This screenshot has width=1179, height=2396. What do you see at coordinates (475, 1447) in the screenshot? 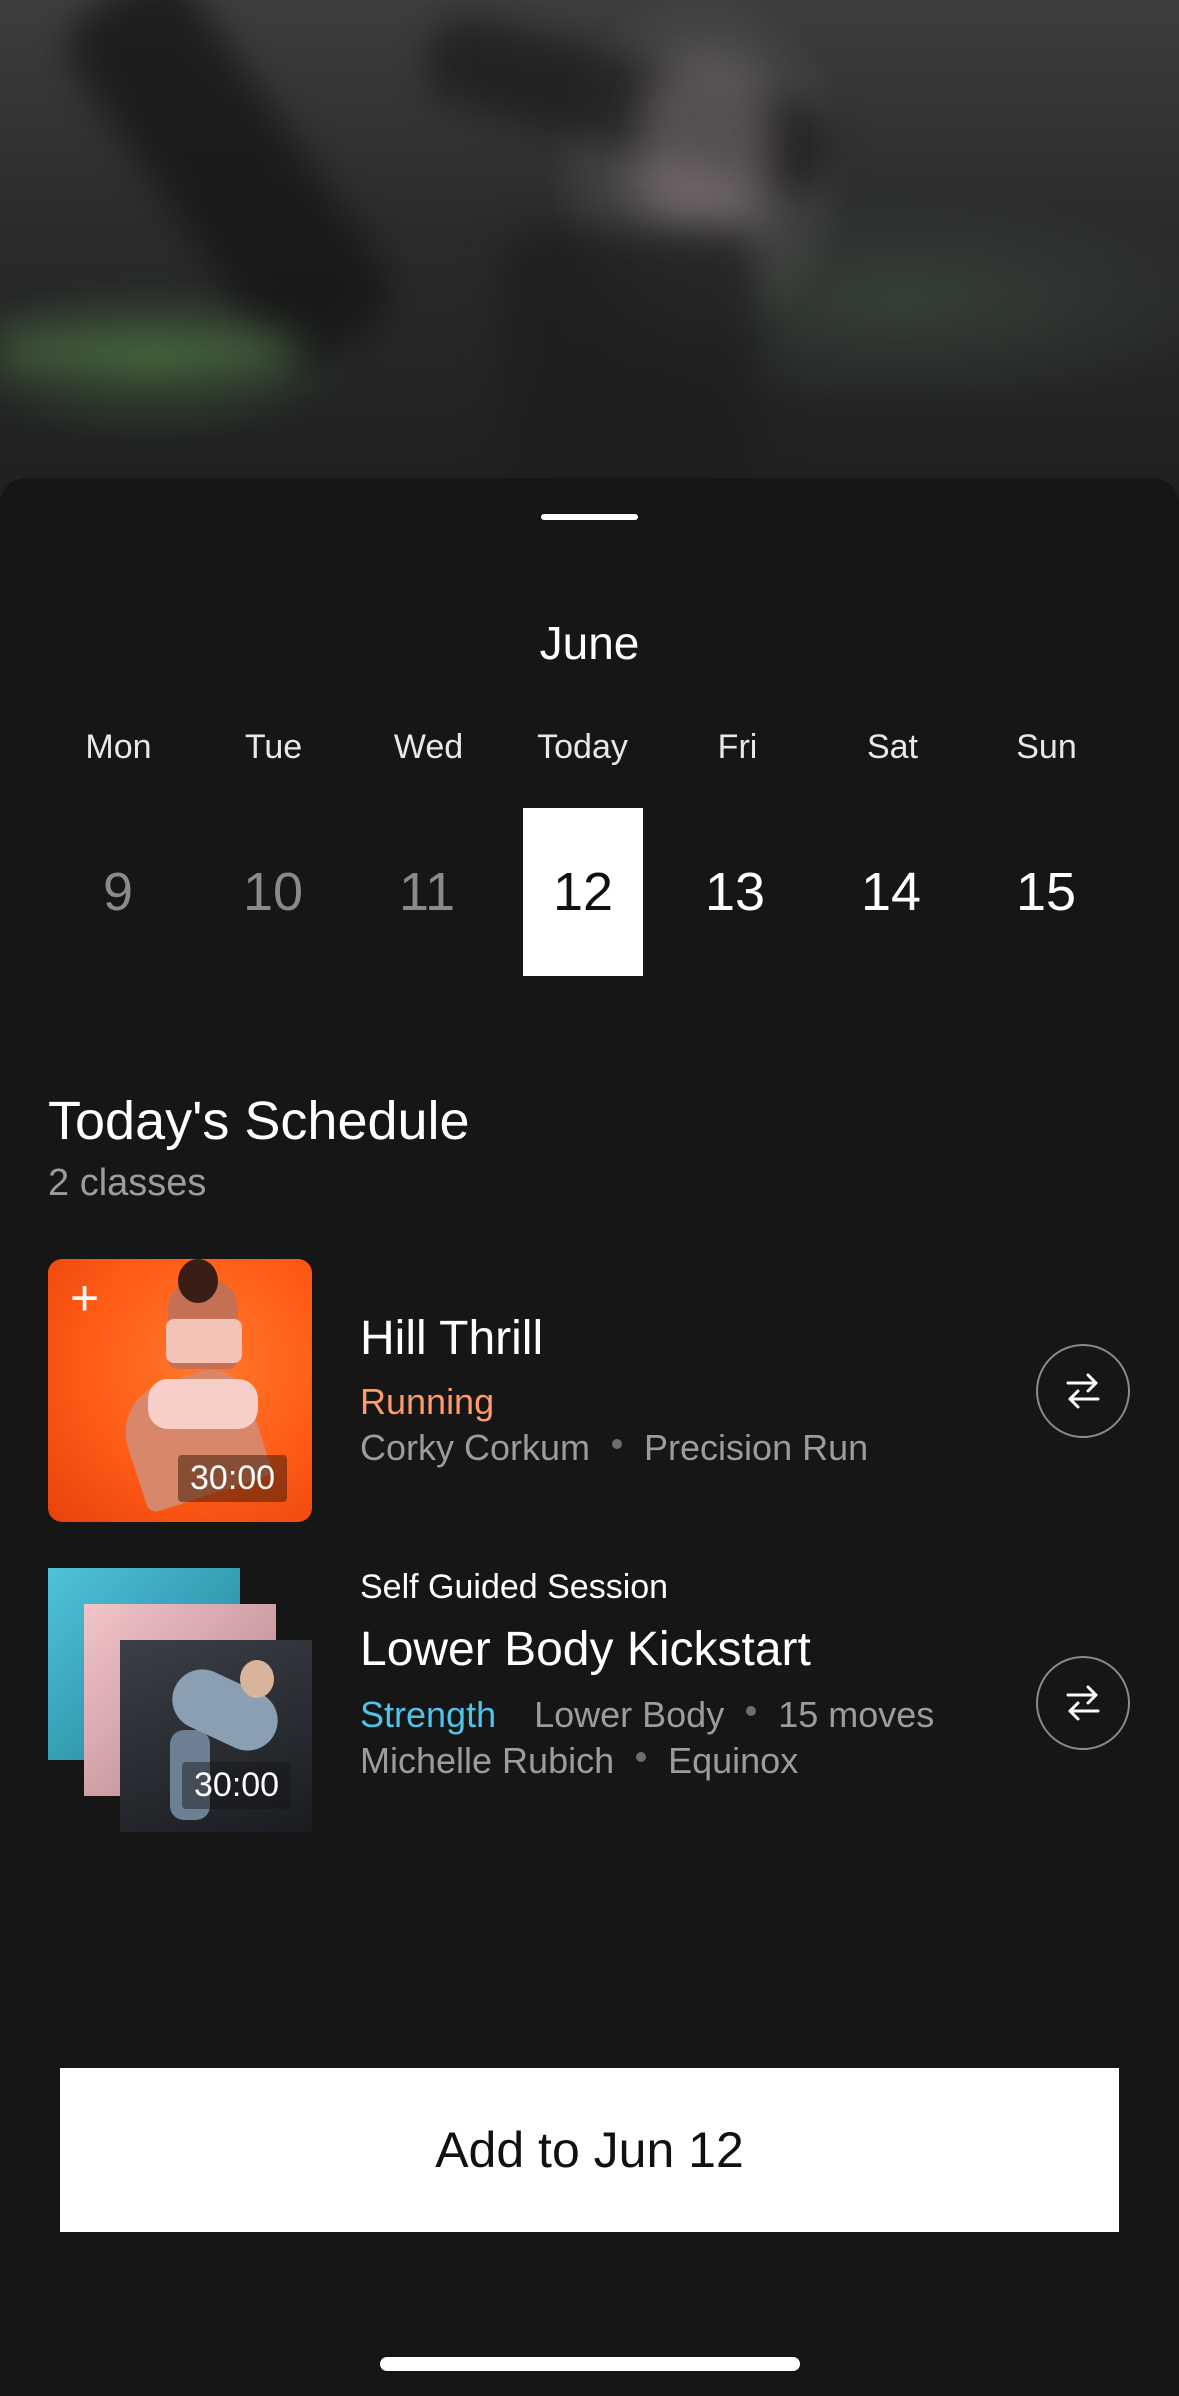
I see `instructor-name: Corky Corkum` at bounding box center [475, 1447].